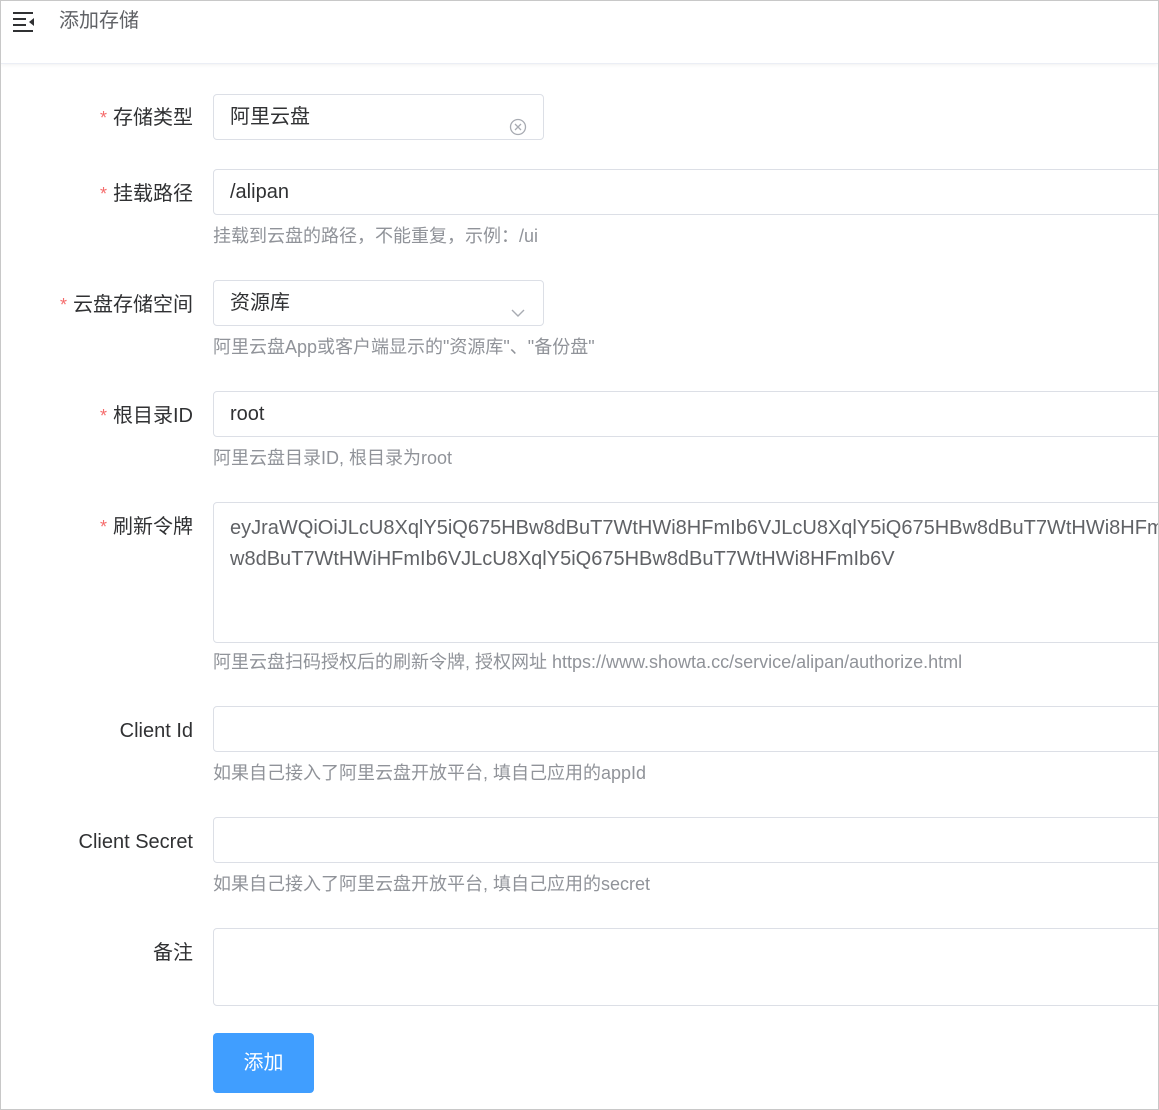  Describe the element at coordinates (378, 117) in the screenshot. I see `storage-type-select: 阿里云盘` at that location.